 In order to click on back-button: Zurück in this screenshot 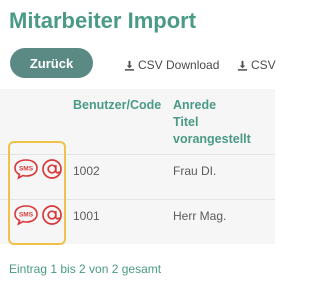, I will do `click(51, 63)`.